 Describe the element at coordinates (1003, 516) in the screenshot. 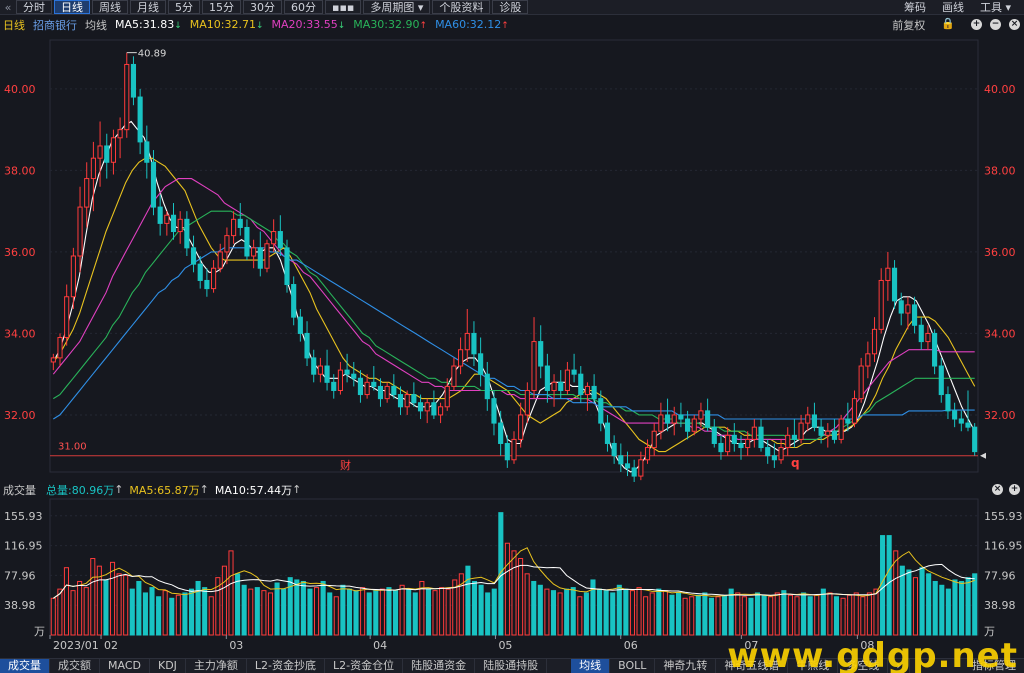

I see `volume-tick-right: 155.93` at that location.